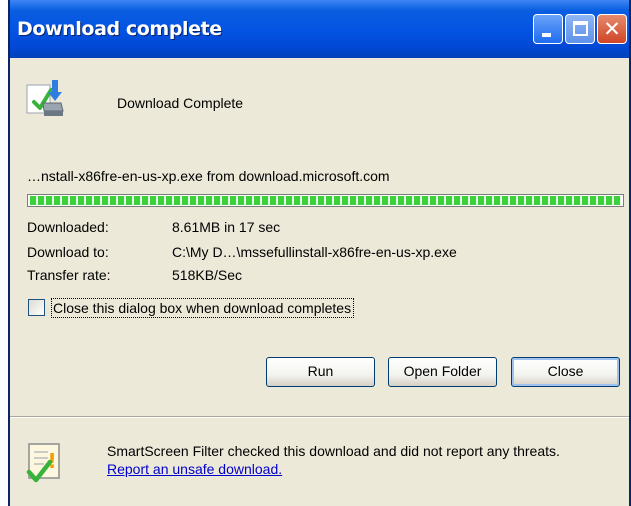 The image size is (631, 506). I want to click on close-window-button: ✕, so click(612, 29).